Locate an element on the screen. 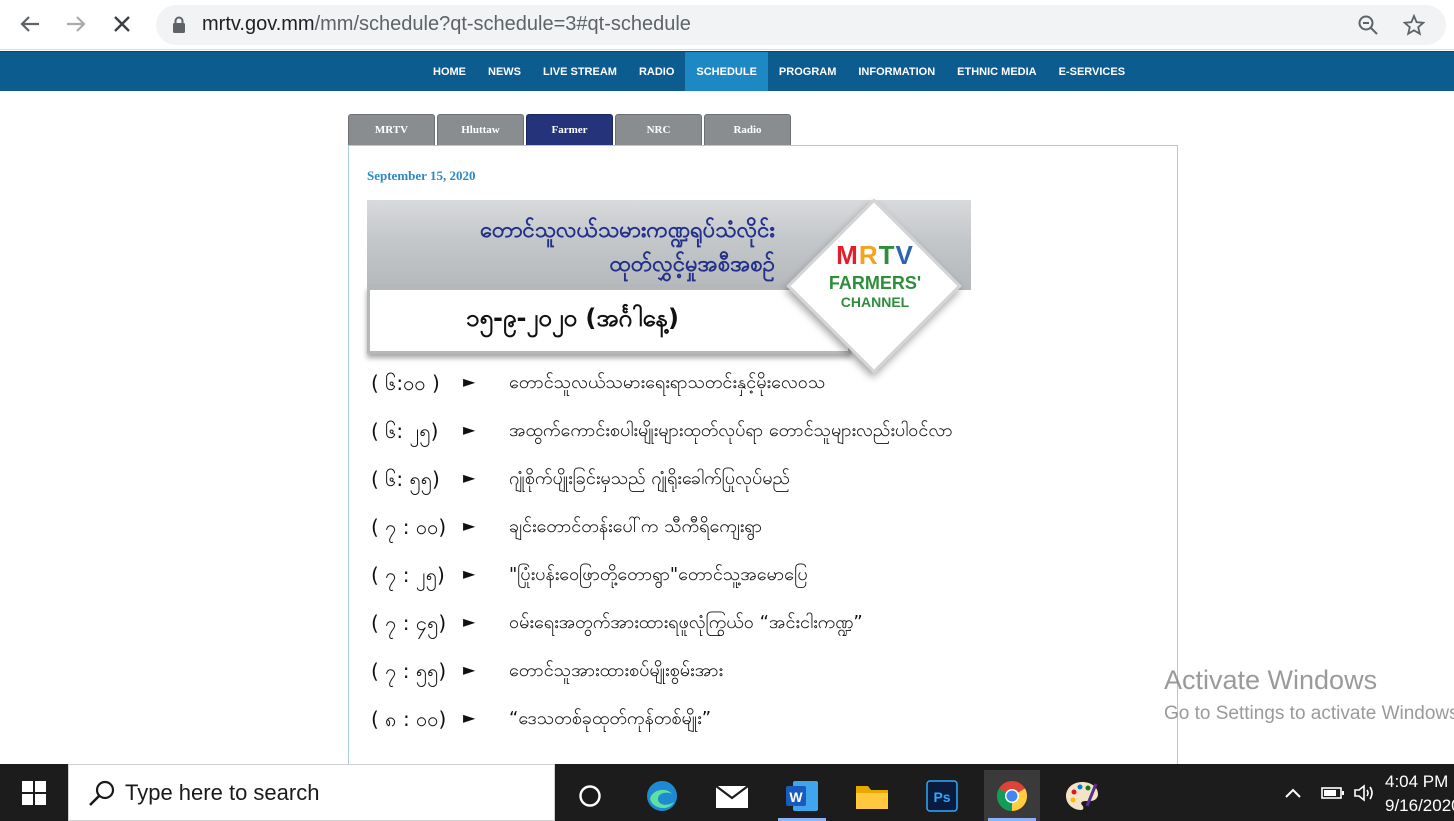 This screenshot has height=821, width=1454. menu-schedule: SCHEDULE is located at coordinates (726, 71).